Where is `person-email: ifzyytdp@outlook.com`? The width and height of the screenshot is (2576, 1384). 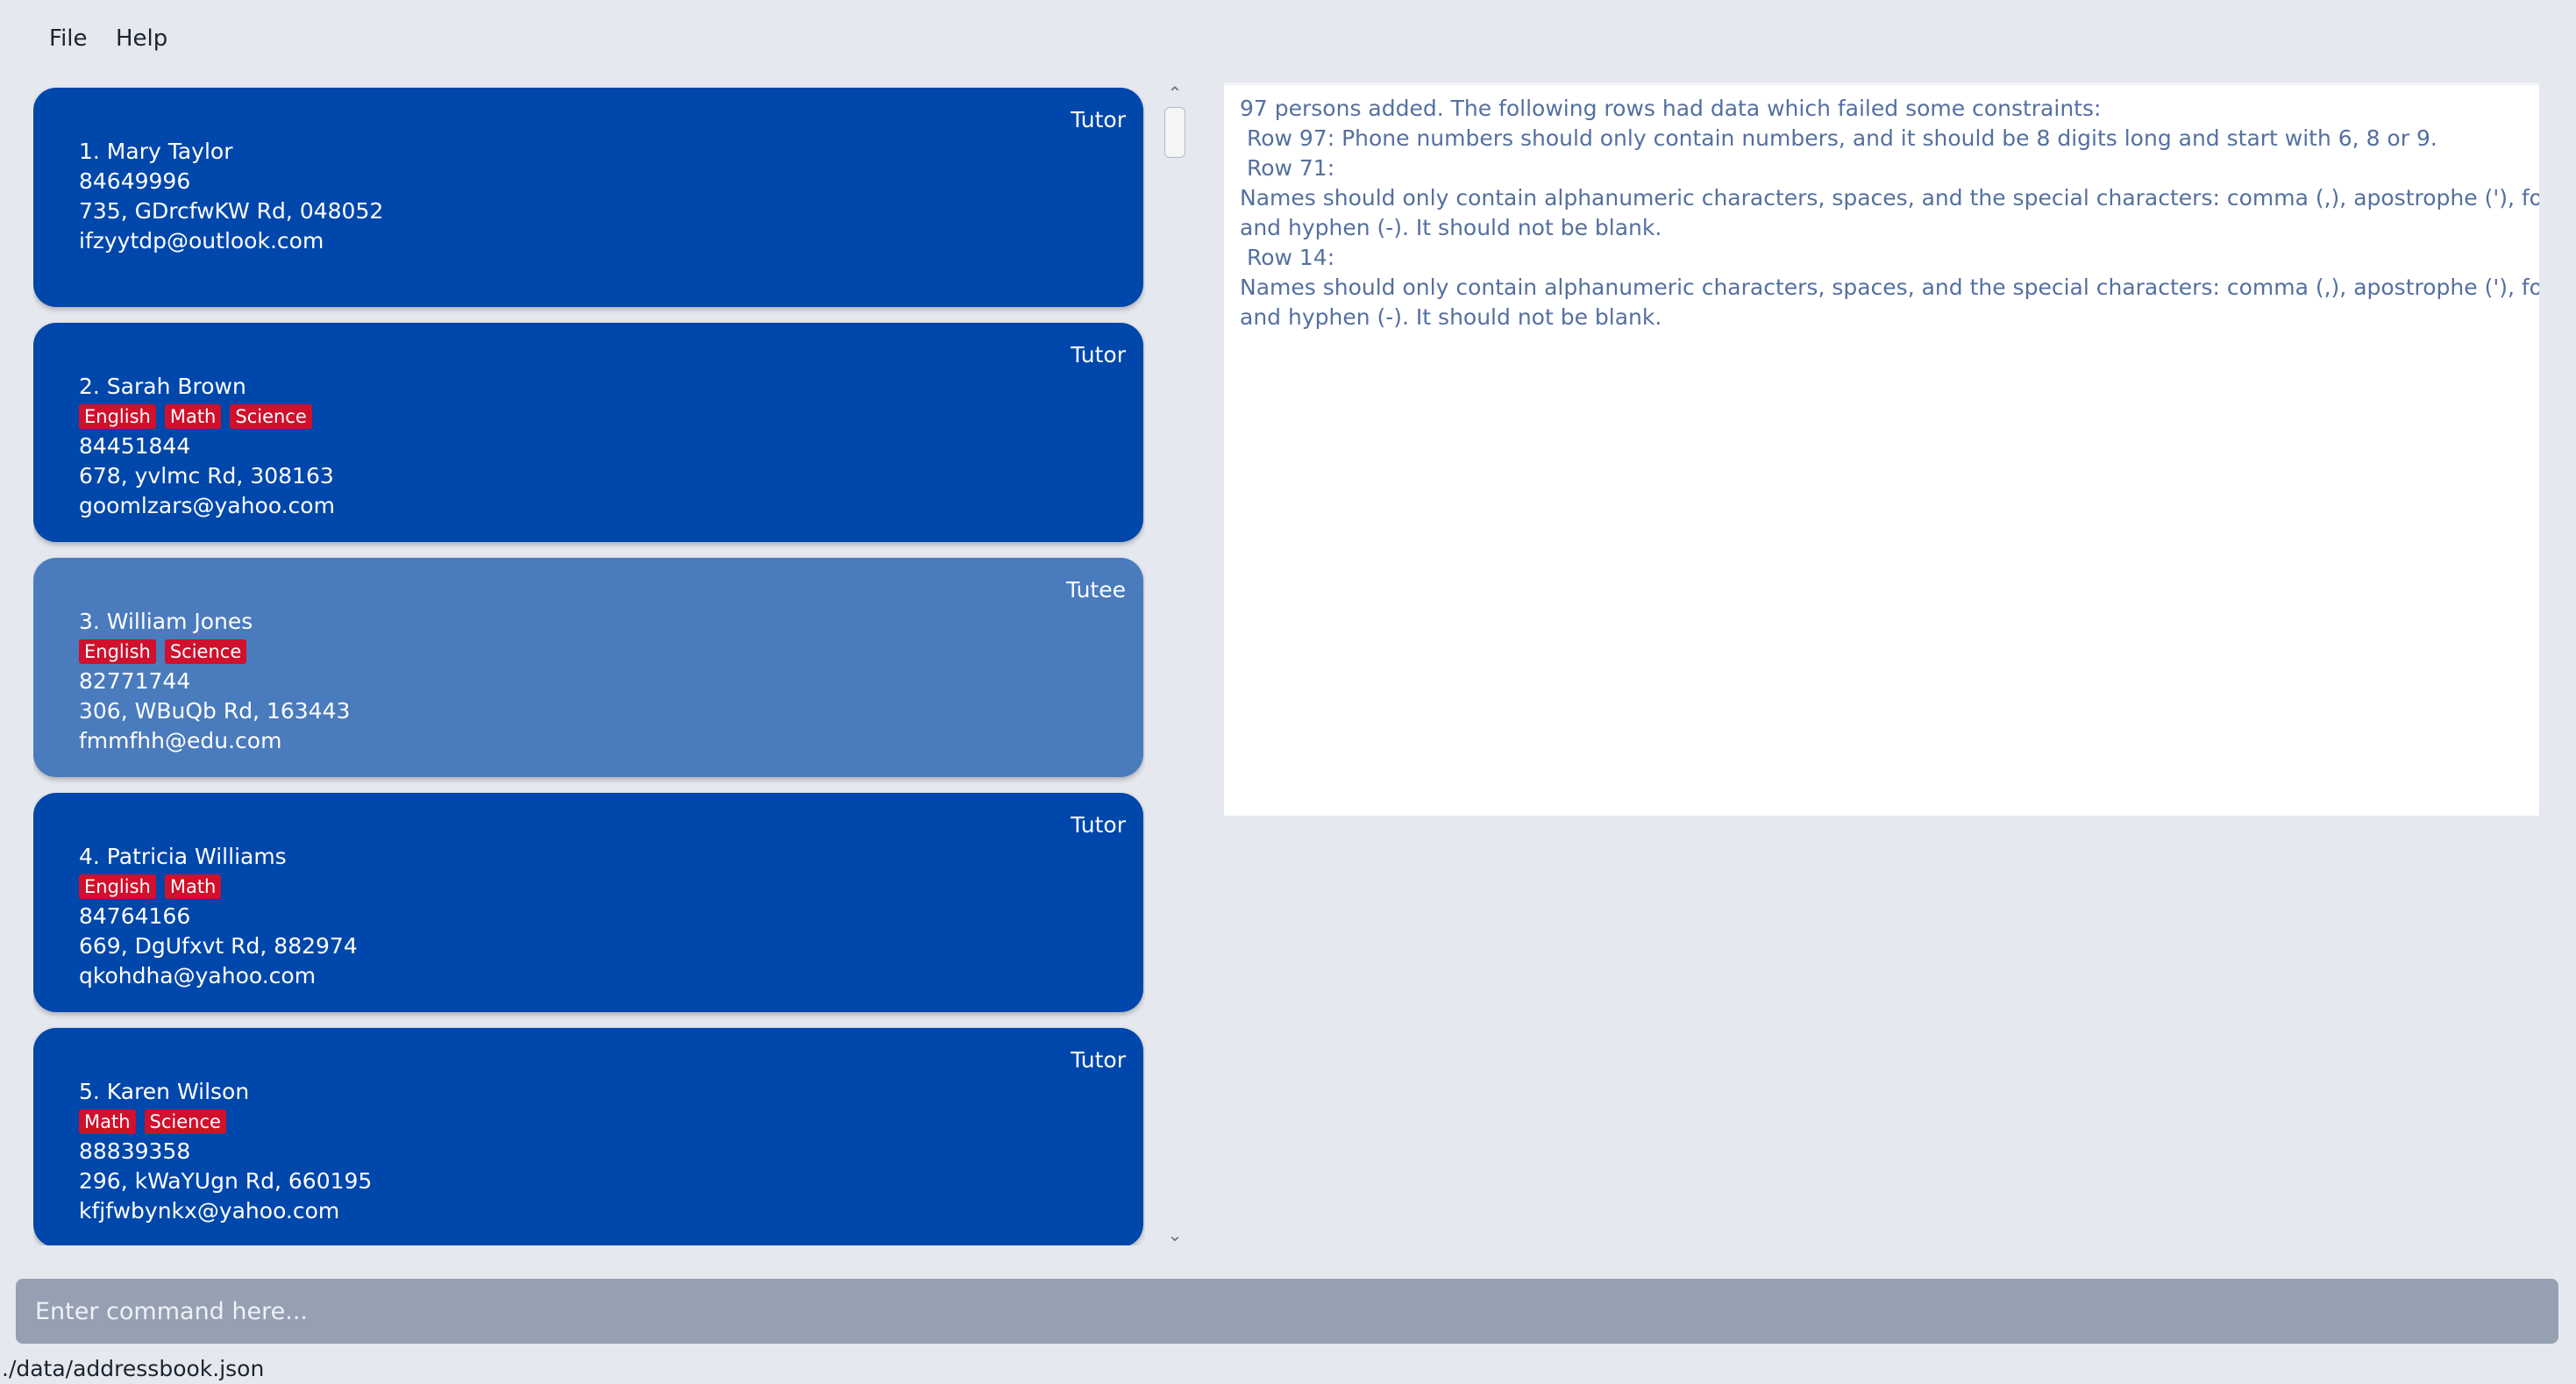
person-email: ifzyytdp@outlook.com is located at coordinates (201, 240).